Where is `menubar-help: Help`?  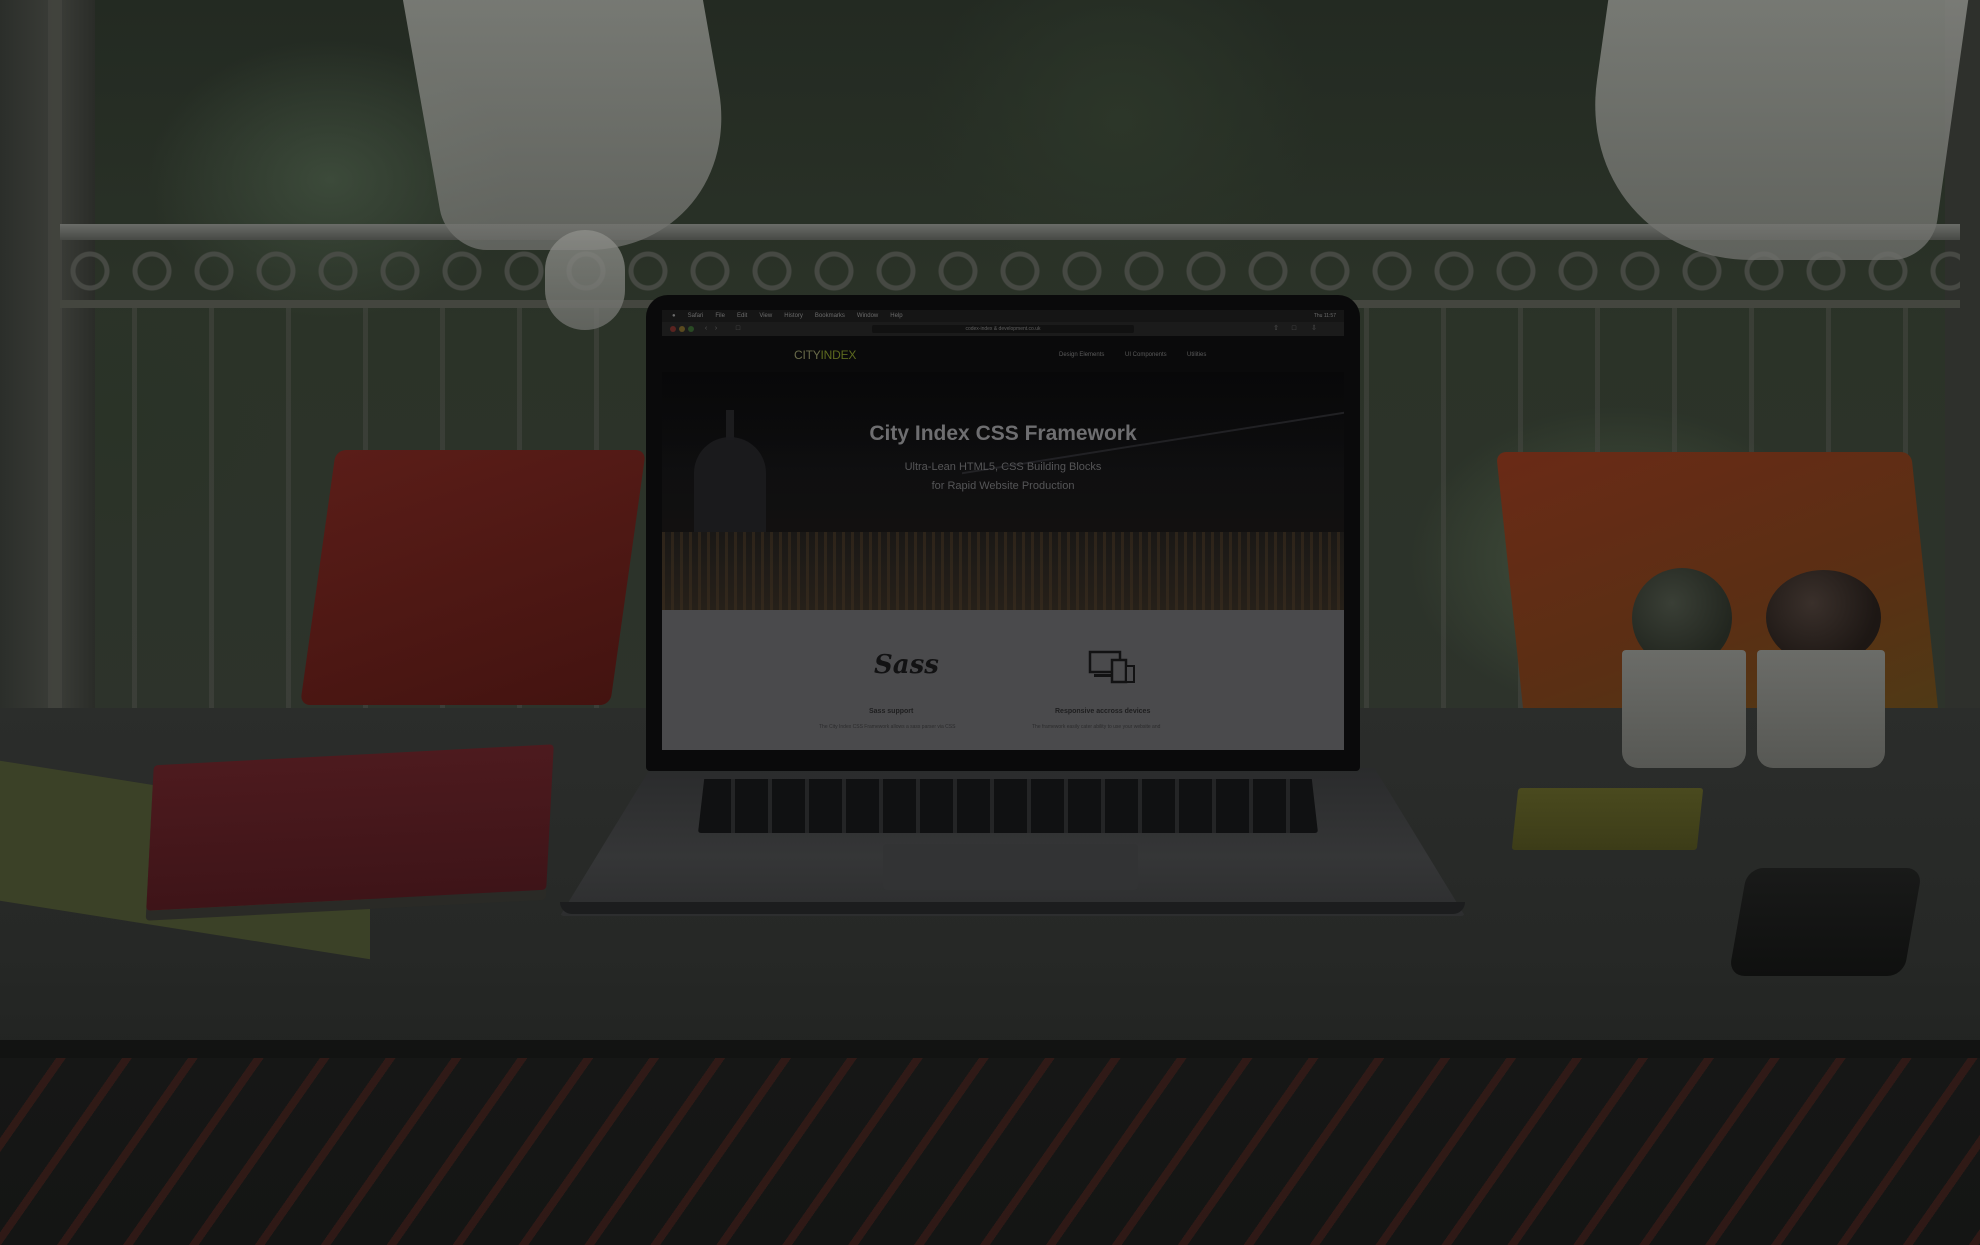 menubar-help: Help is located at coordinates (896, 316).